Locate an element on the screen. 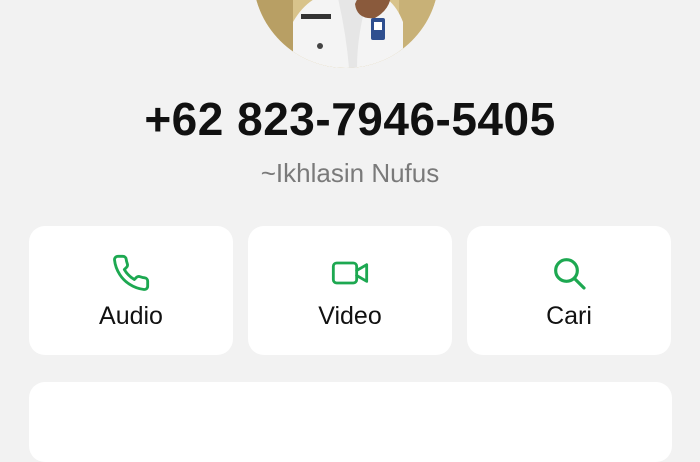 The height and width of the screenshot is (462, 700). contact-profile-name: ~Ikhlasin Nufus is located at coordinates (350, 173).